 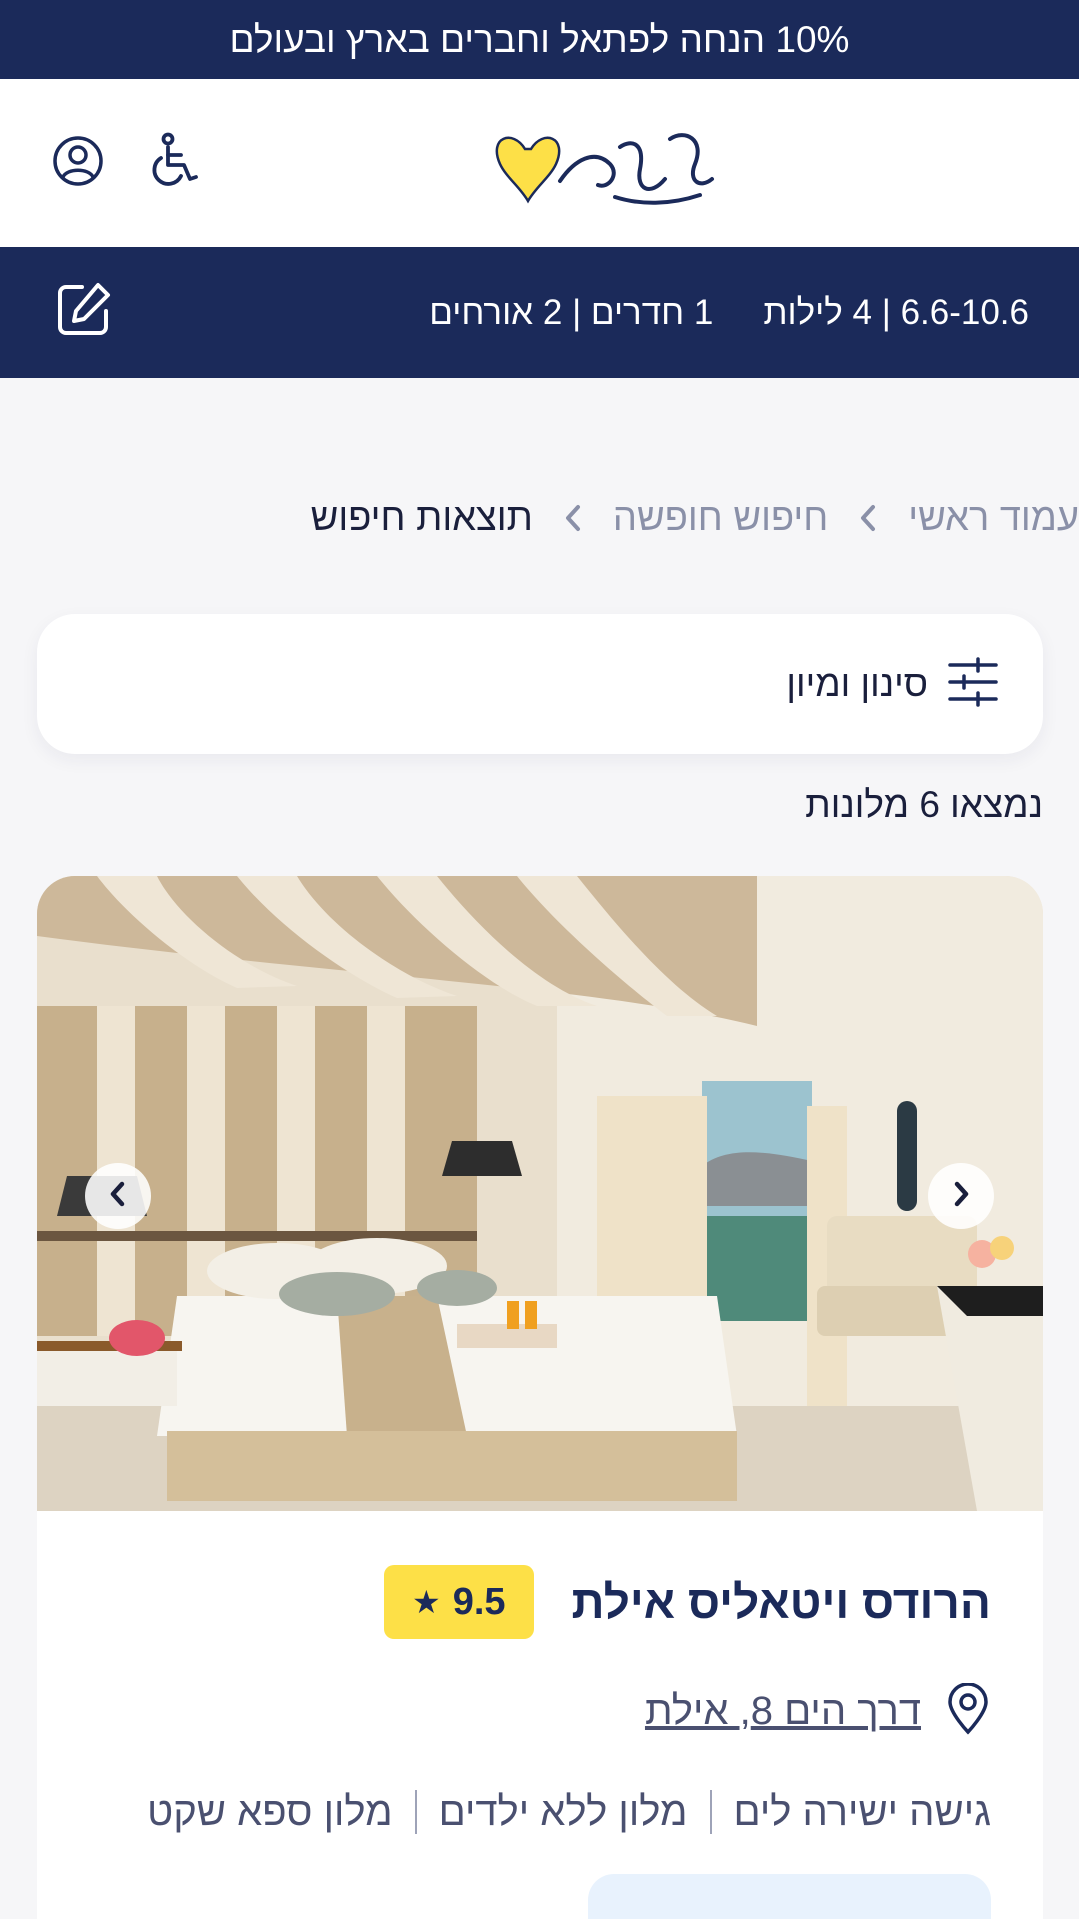 I want to click on logo-hebrew-script, so click(x=636, y=169).